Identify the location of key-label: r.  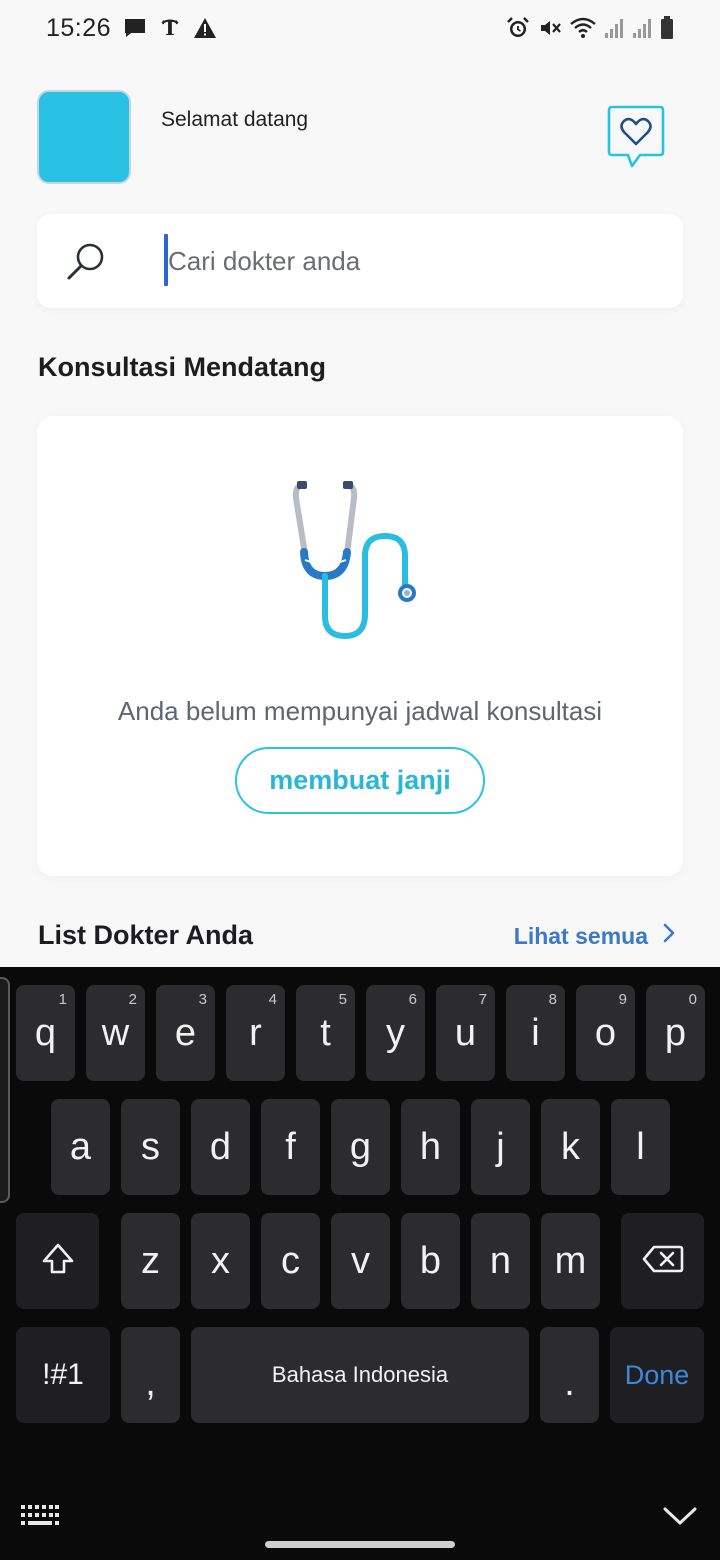
(255, 1032).